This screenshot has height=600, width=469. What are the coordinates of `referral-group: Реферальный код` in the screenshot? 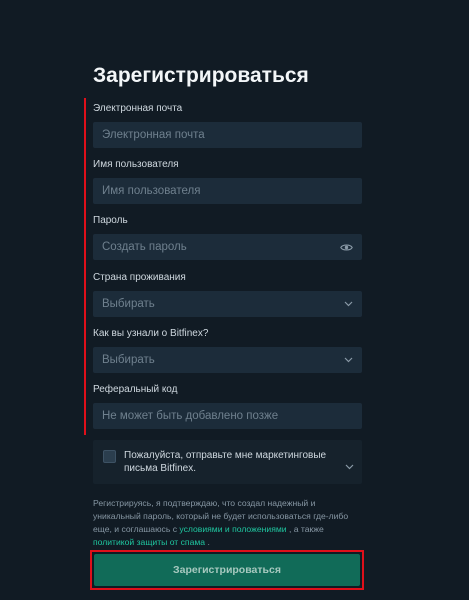 It's located at (227, 406).